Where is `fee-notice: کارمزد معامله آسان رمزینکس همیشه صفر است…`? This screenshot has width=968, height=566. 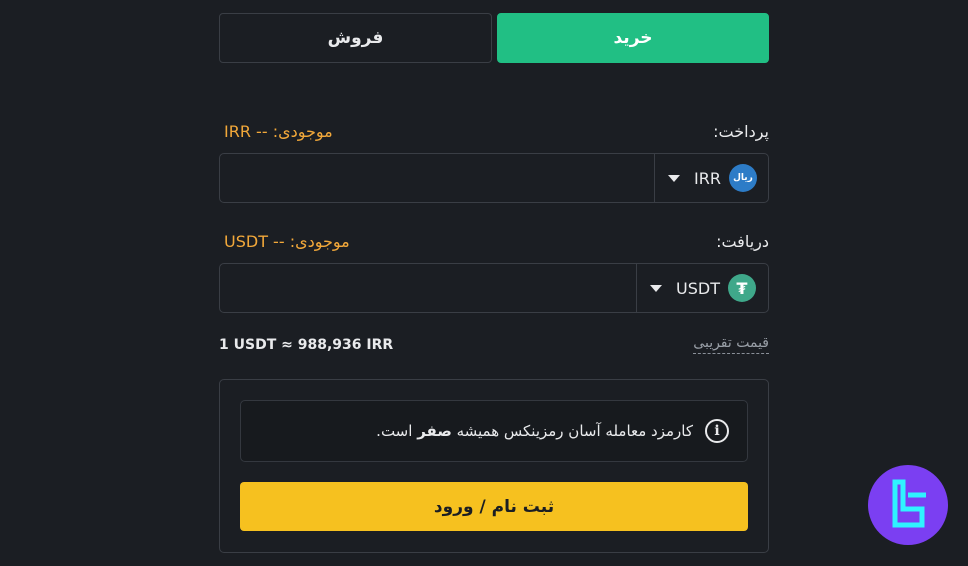 fee-notice: کارمزد معامله آسان رمزینکس همیشه صفر است… is located at coordinates (494, 431).